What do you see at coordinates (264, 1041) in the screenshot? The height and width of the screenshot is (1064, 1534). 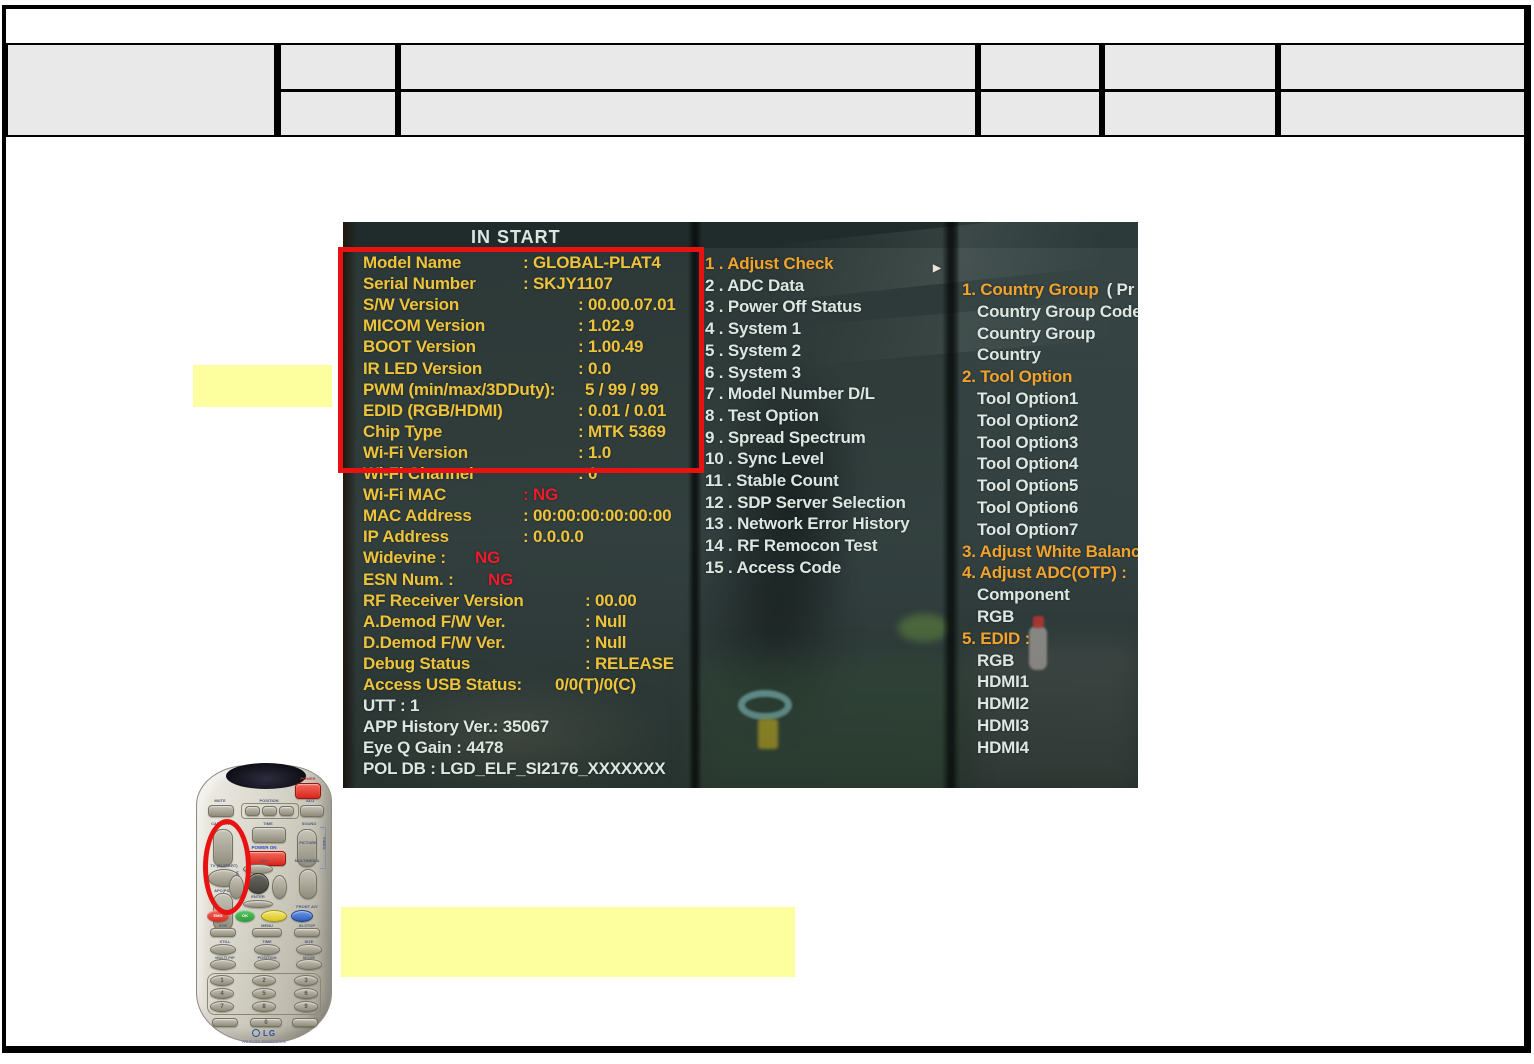 I see `remote-tagline: ADJUST REMOCON` at bounding box center [264, 1041].